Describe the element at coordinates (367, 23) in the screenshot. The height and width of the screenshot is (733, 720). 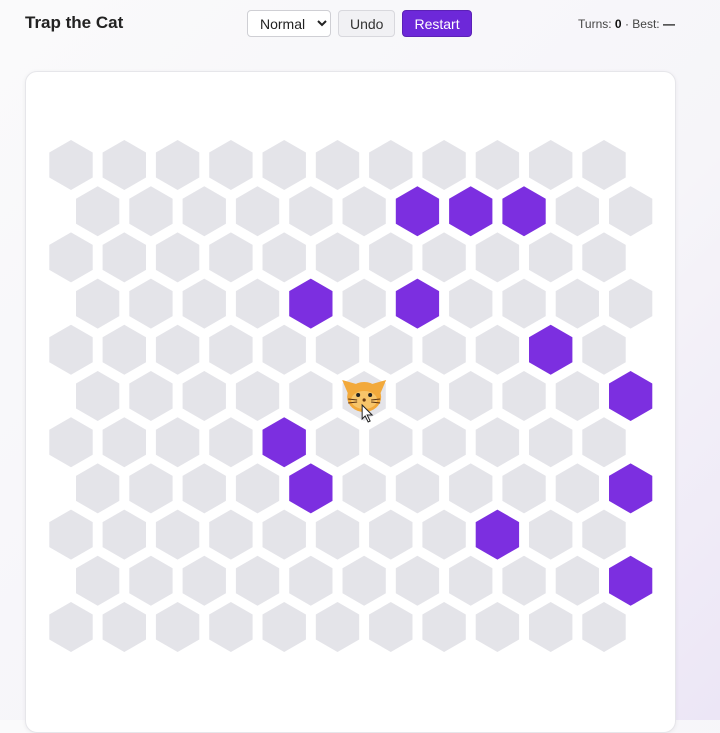
I see `undo-button: Undo` at that location.